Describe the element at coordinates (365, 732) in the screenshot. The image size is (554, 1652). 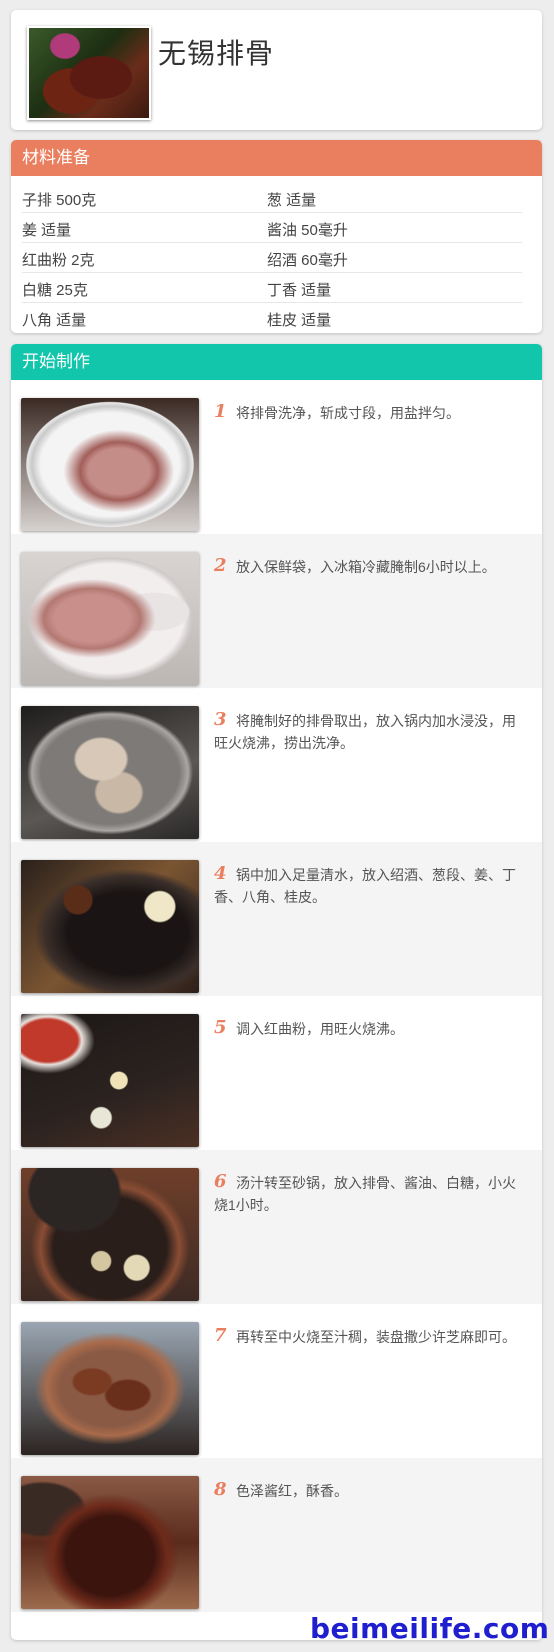
I see `step-text: 将腌制好的排骨取出，放入锅内加水浸没，用旺火烧沸，捞出洗净。` at that location.